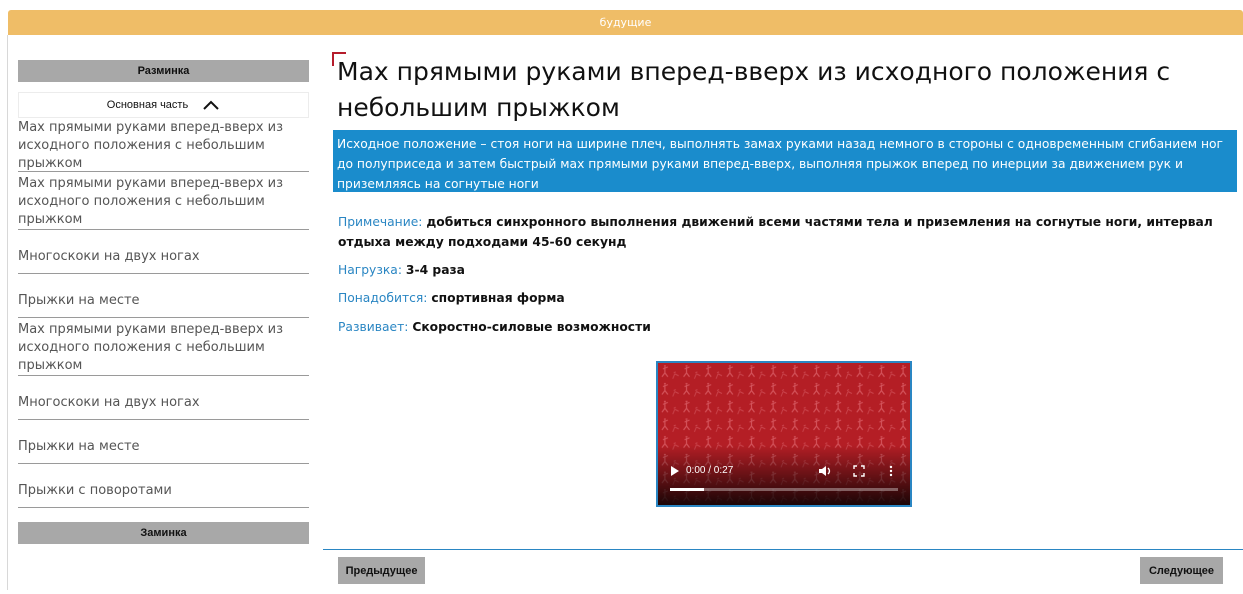 The width and height of the screenshot is (1243, 594). Describe the element at coordinates (891, 471) in the screenshot. I see `more-vert-icon` at that location.